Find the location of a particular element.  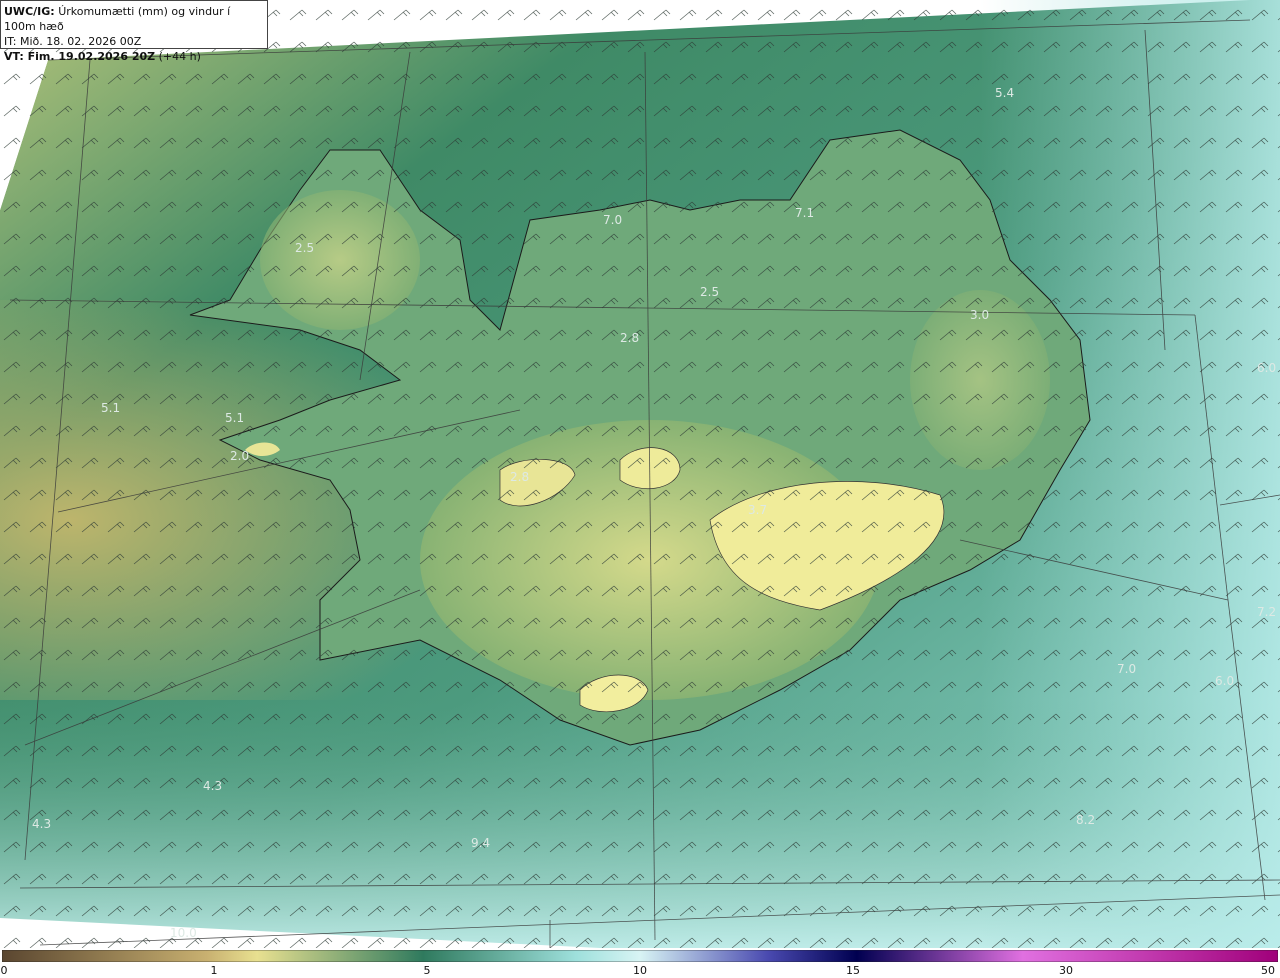

map-label: 7.2 is located at coordinates (1266, 612).